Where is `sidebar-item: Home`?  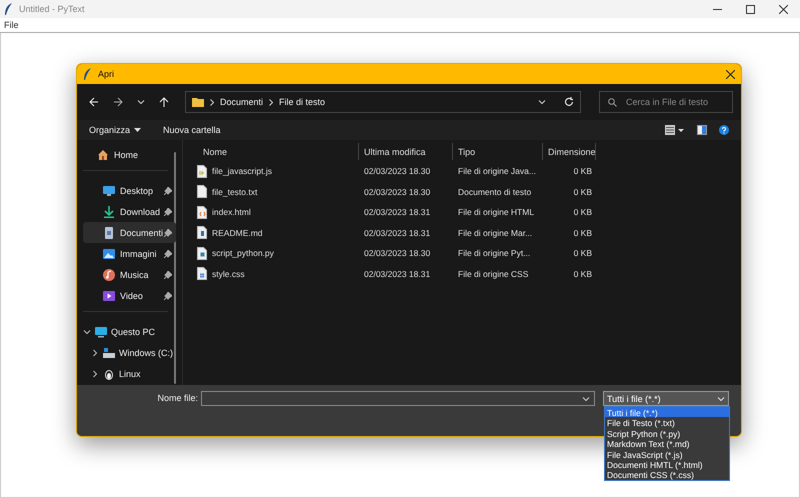 sidebar-item: Home is located at coordinates (123, 154).